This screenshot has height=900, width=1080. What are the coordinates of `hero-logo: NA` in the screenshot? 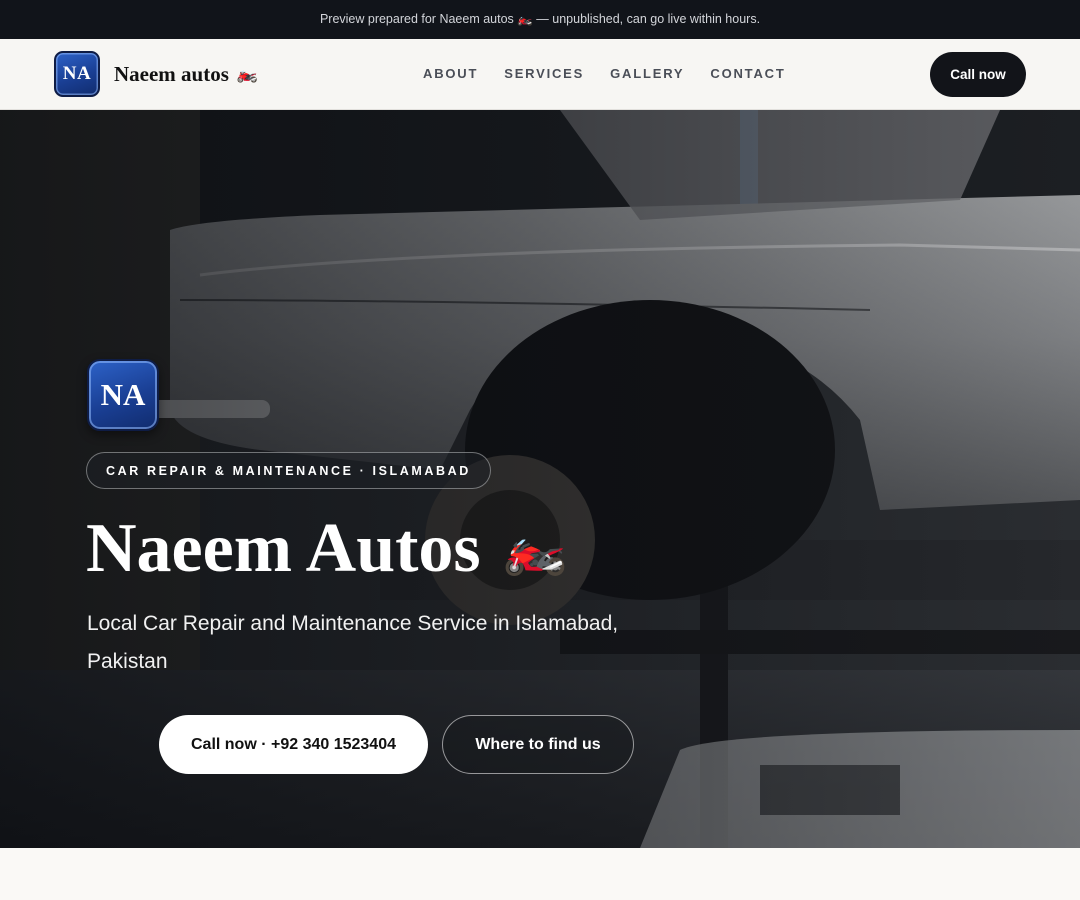 It's located at (123, 395).